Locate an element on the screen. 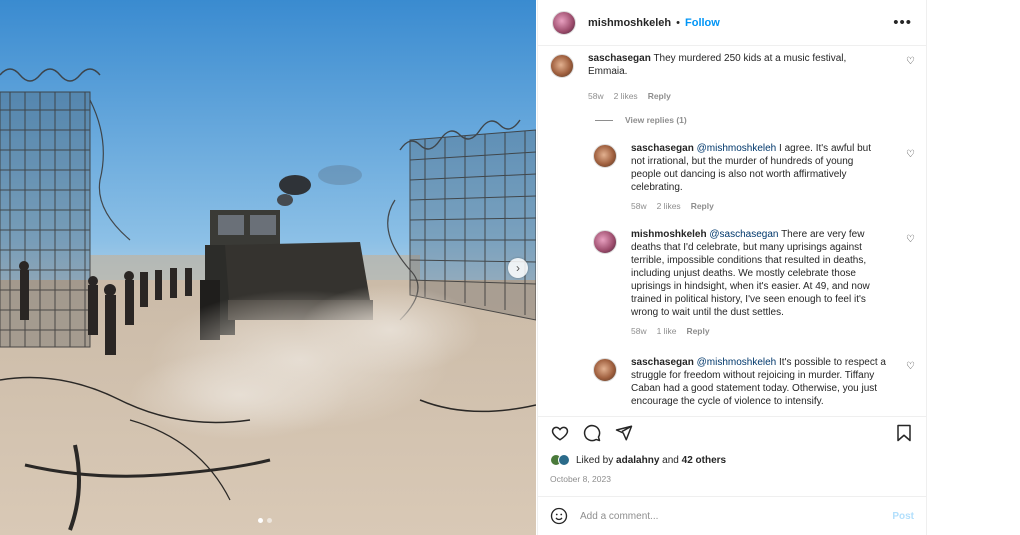 The height and width of the screenshot is (535, 1020). carousel-dot-active is located at coordinates (260, 520).